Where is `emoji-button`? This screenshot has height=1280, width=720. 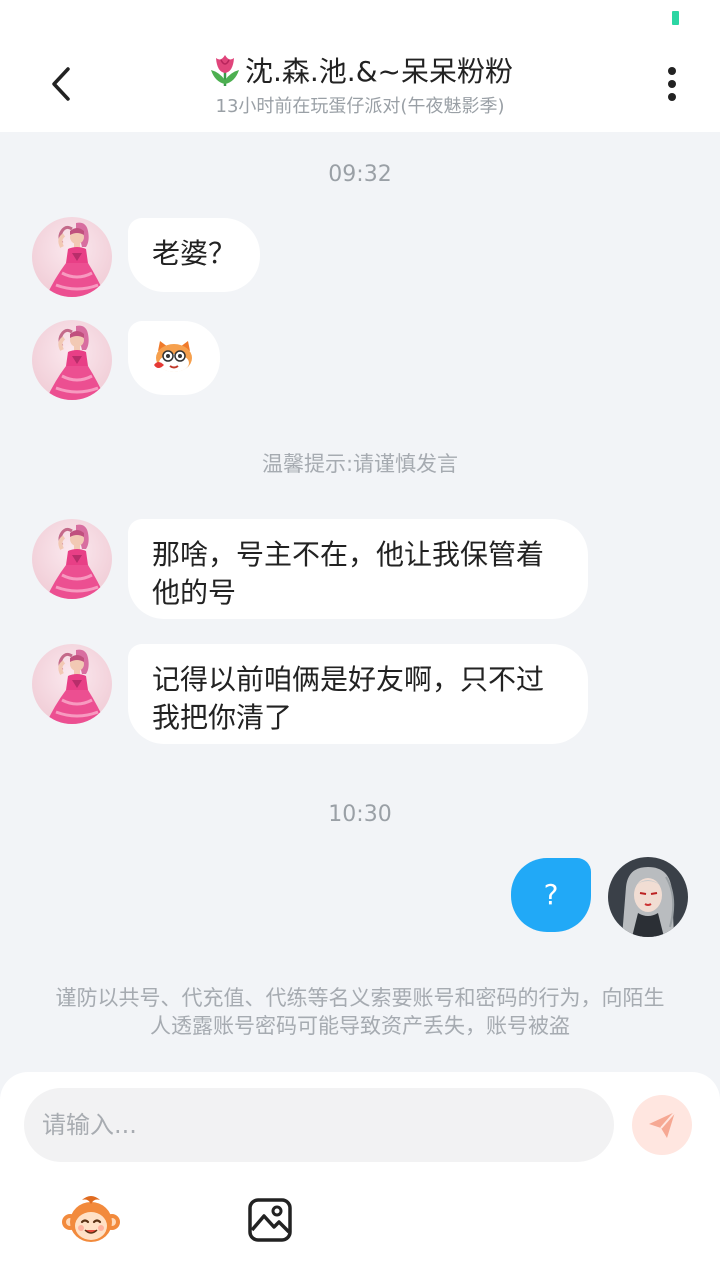
emoji-button is located at coordinates (91, 1221).